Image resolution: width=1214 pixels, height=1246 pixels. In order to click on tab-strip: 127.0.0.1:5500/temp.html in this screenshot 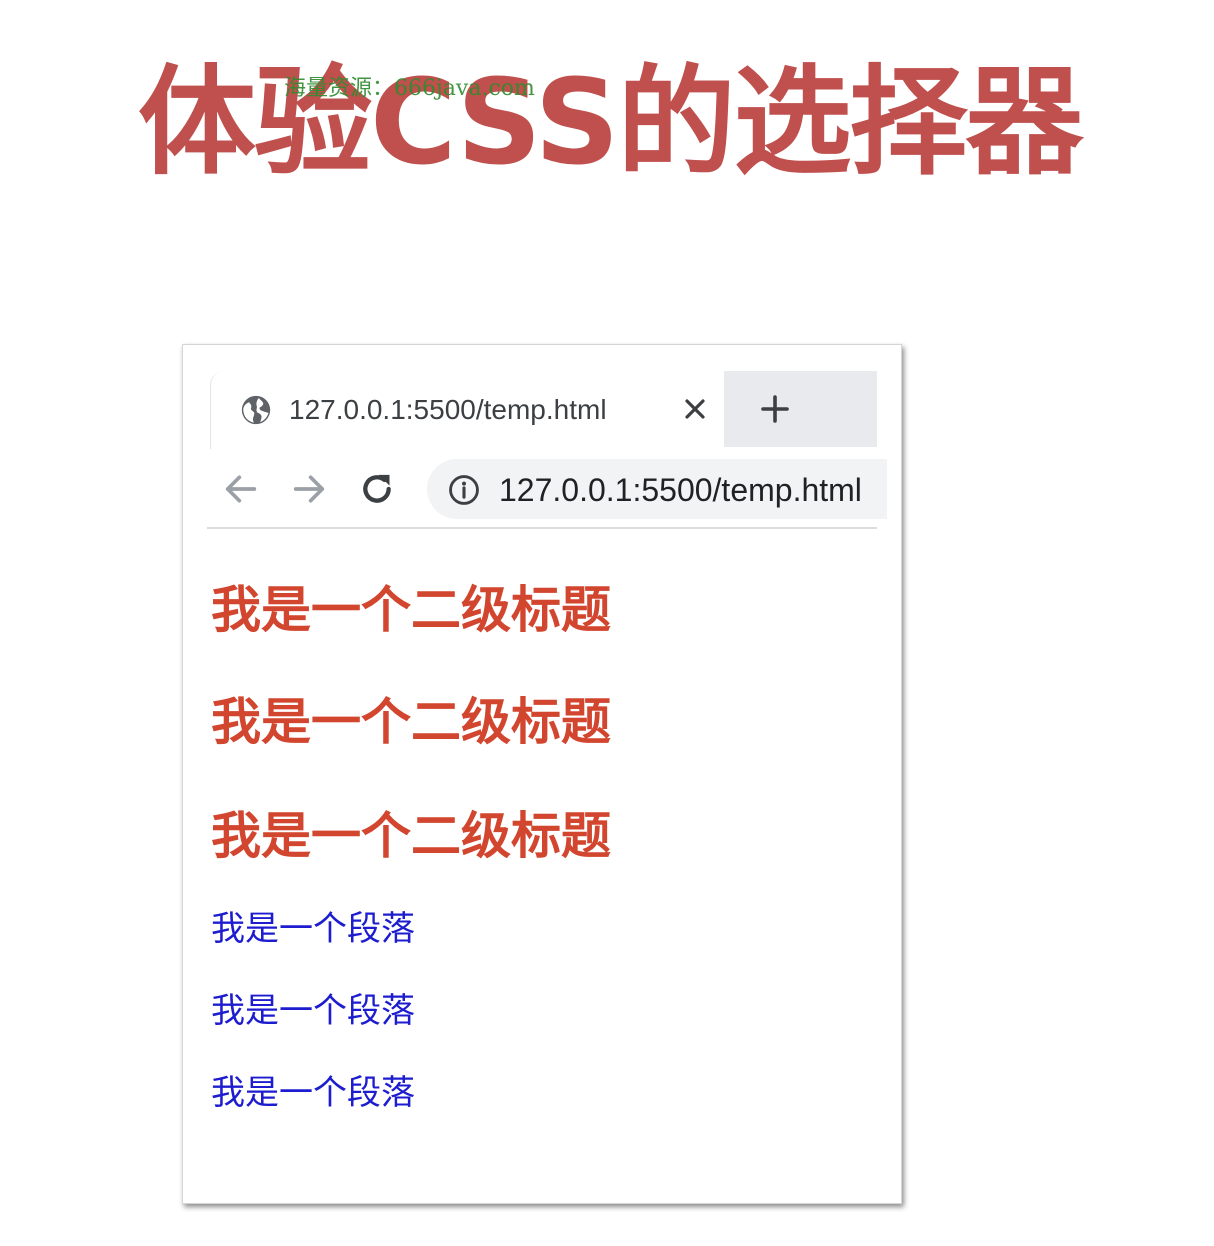, I will do `click(542, 410)`.